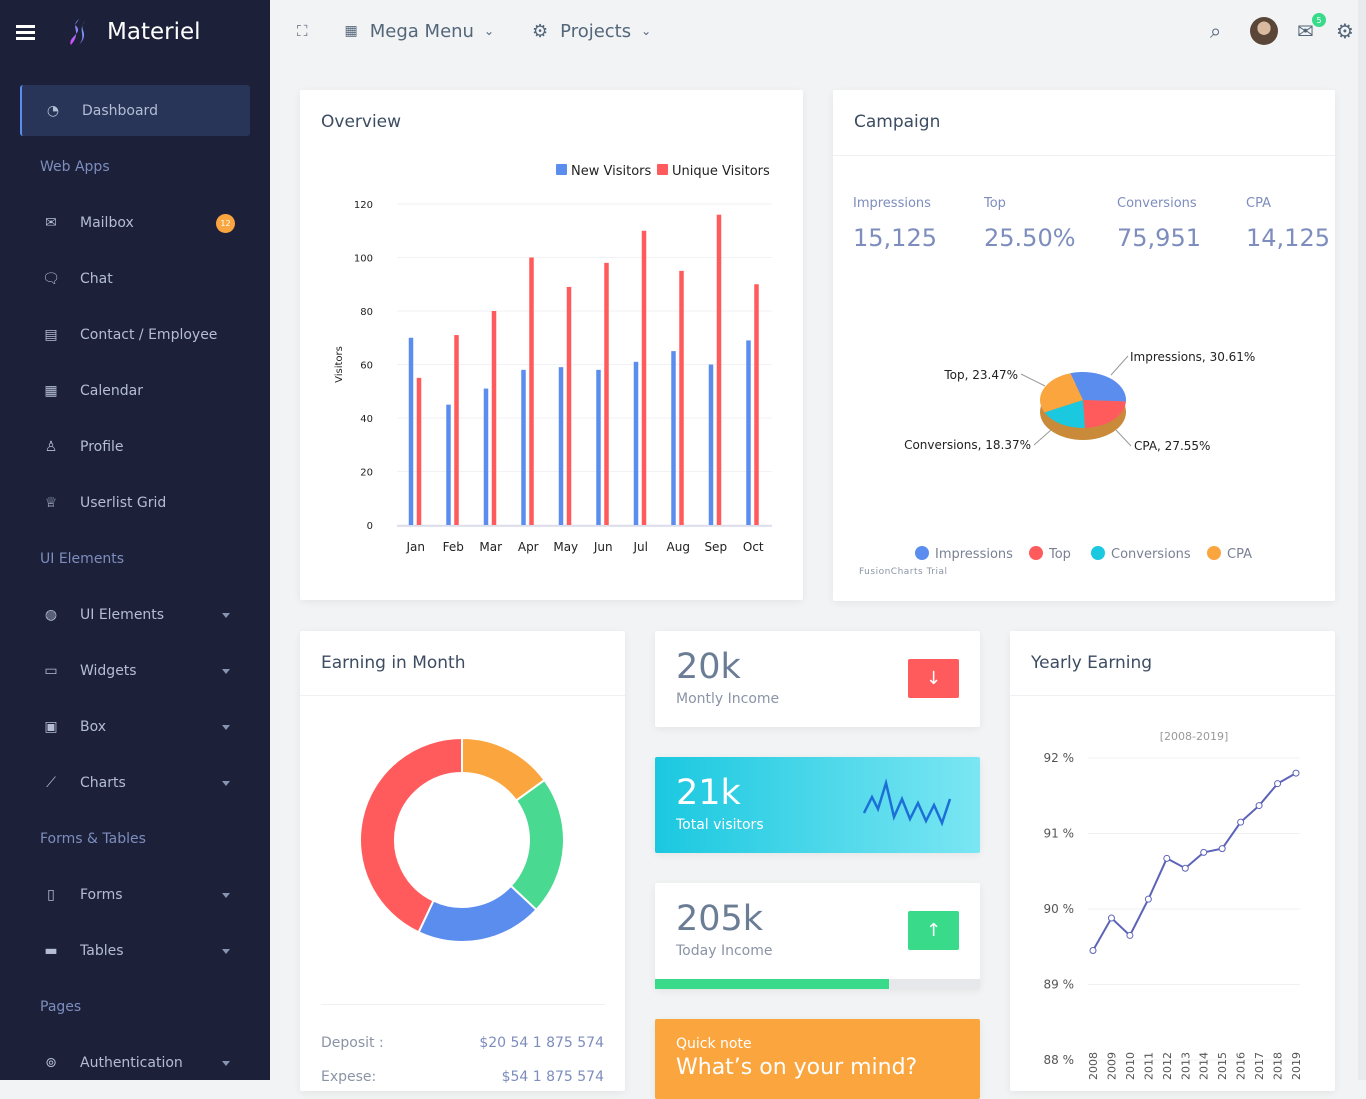 Image resolution: width=1366 pixels, height=1099 pixels. Describe the element at coordinates (797, 1067) in the screenshot. I see `quick-note-text: What’s on your mind?` at that location.